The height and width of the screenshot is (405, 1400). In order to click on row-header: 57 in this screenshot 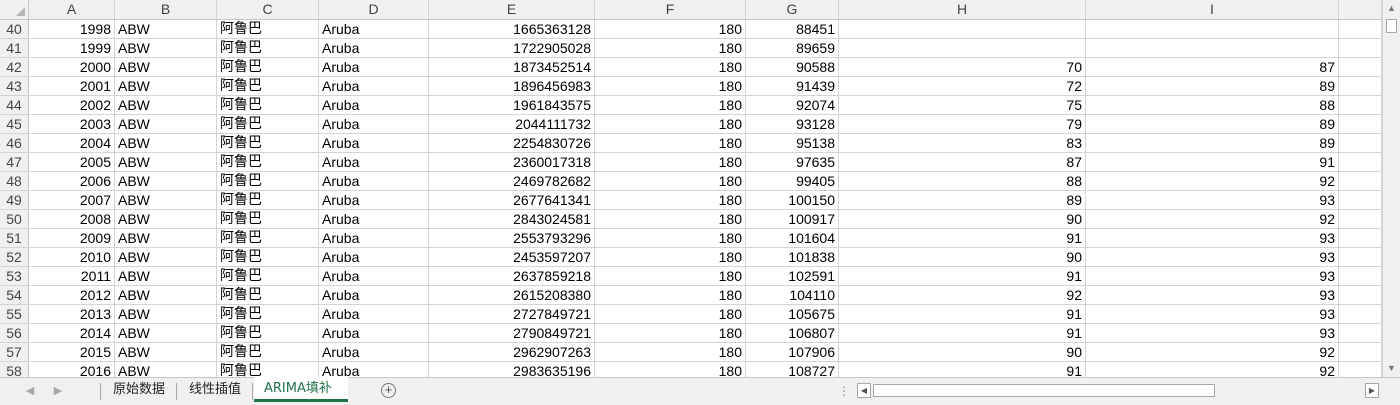, I will do `click(14, 352)`.